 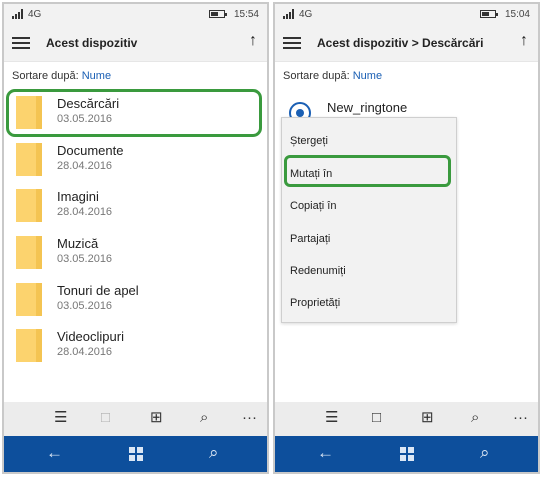 I want to click on menu-item-rename: Redenumiți, so click(x=318, y=271).